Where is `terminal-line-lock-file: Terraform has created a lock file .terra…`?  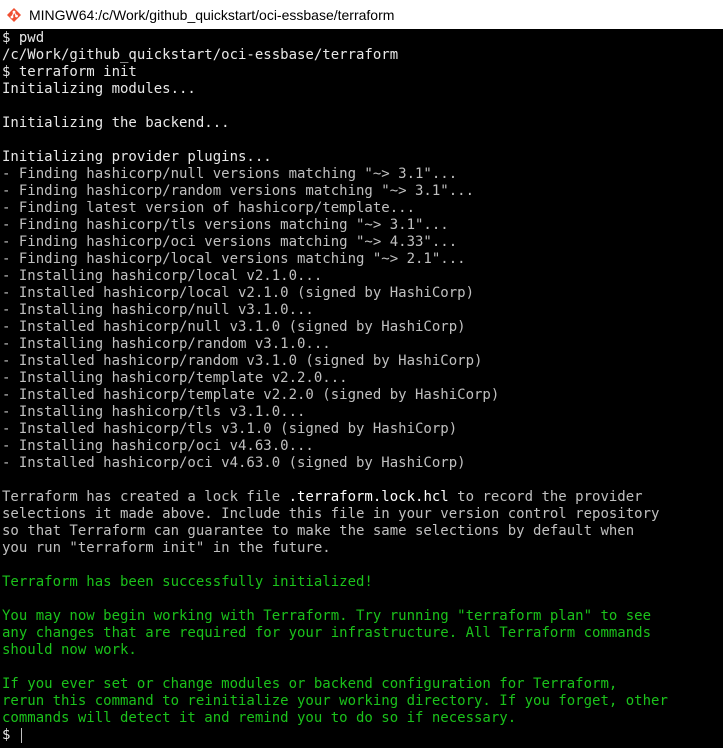
terminal-line-lock-file: Terraform has created a lock file .terra… is located at coordinates (362, 497).